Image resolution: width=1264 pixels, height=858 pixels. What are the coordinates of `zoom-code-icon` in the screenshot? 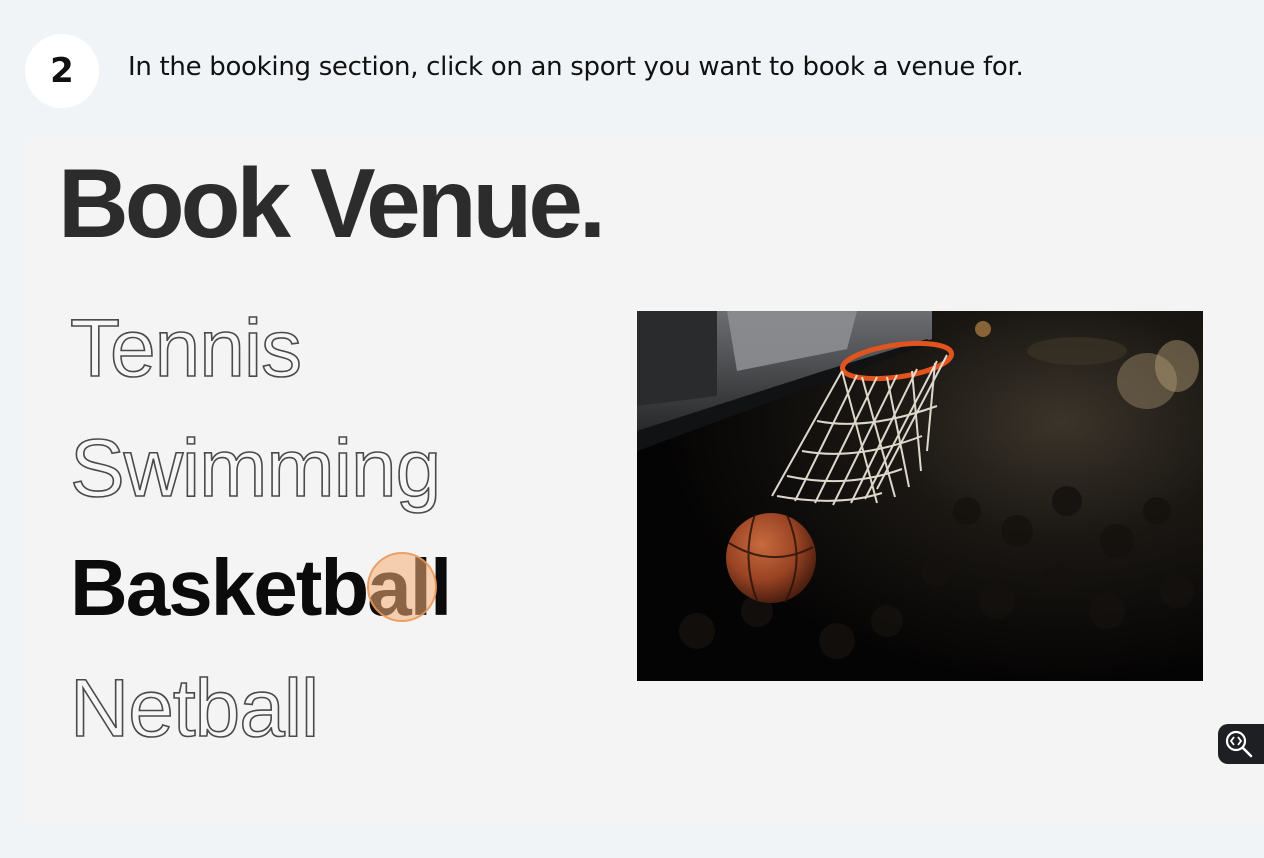 It's located at (1239, 744).